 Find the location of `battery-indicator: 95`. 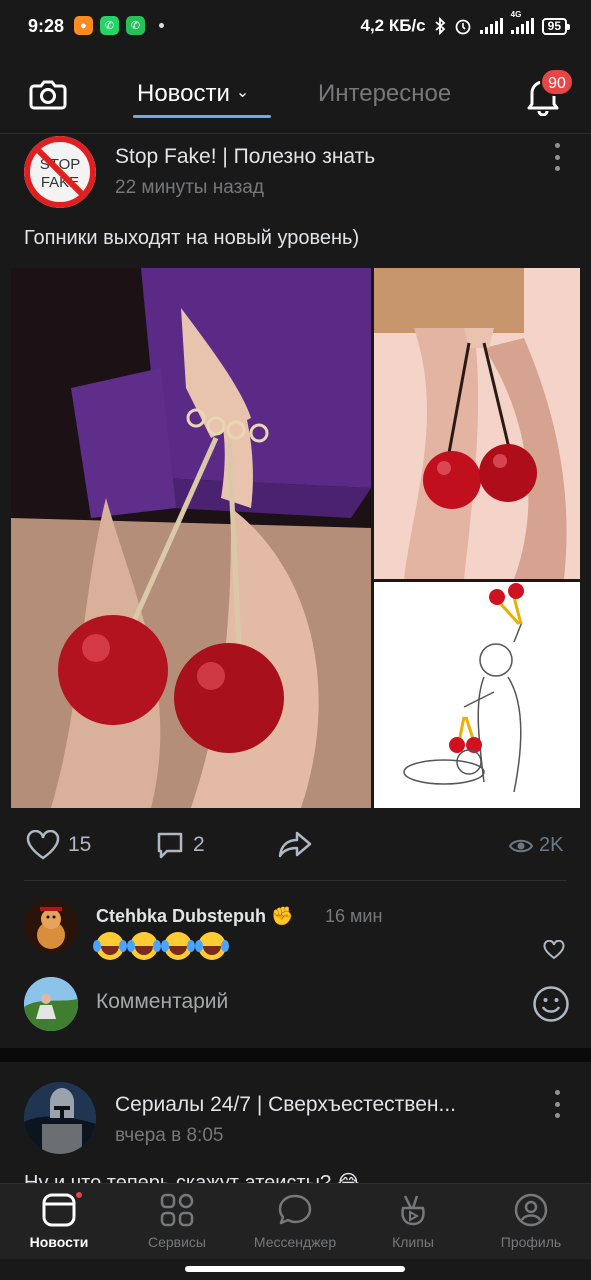

battery-indicator: 95 is located at coordinates (556, 26).